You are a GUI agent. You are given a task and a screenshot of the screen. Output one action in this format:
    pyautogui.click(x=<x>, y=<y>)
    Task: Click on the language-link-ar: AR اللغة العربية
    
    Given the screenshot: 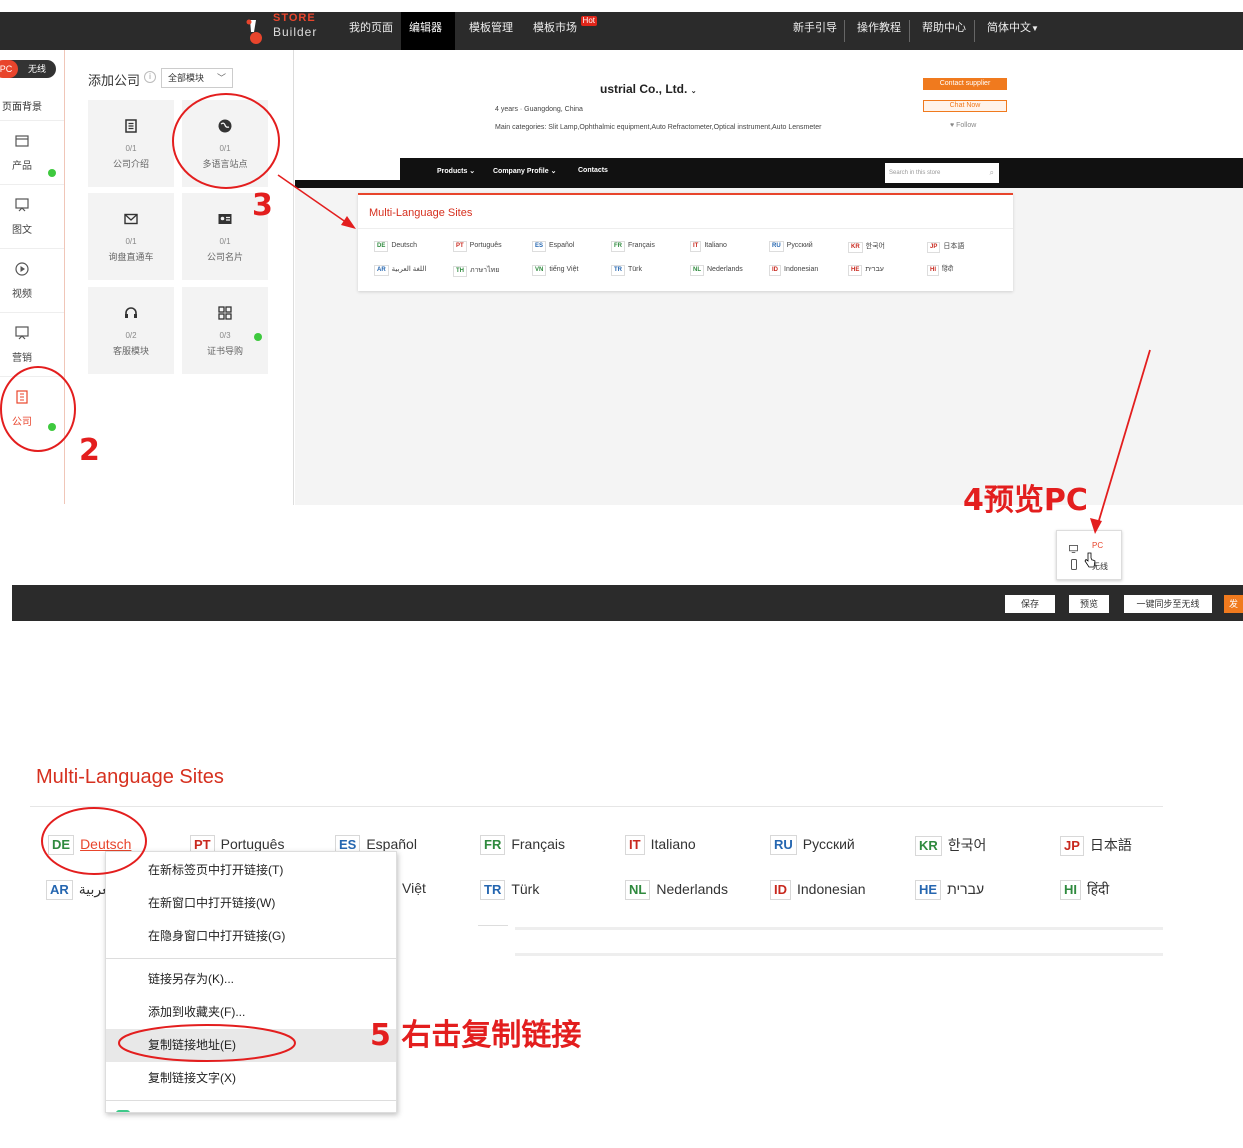 What is the action you would take?
    pyautogui.click(x=400, y=270)
    